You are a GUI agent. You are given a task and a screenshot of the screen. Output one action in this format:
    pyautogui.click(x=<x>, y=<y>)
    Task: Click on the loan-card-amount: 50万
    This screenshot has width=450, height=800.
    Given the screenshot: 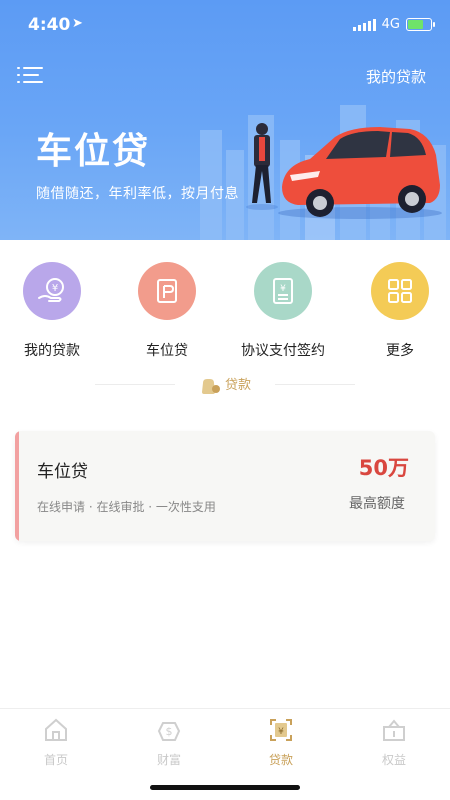 What is the action you would take?
    pyautogui.click(x=383, y=468)
    